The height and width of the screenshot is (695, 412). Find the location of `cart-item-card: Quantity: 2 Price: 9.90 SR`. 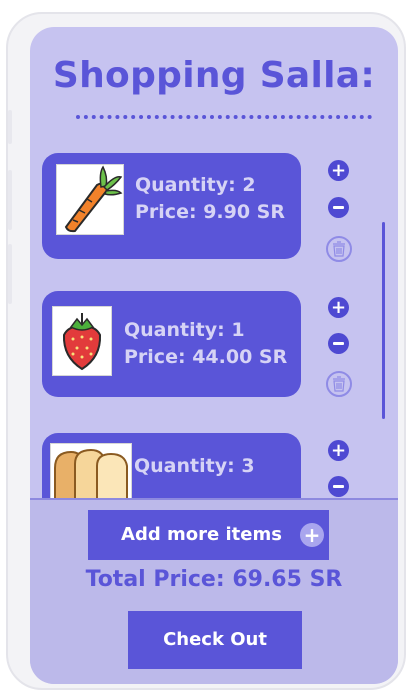

cart-item-card: Quantity: 2 Price: 9.90 SR is located at coordinates (171, 206).